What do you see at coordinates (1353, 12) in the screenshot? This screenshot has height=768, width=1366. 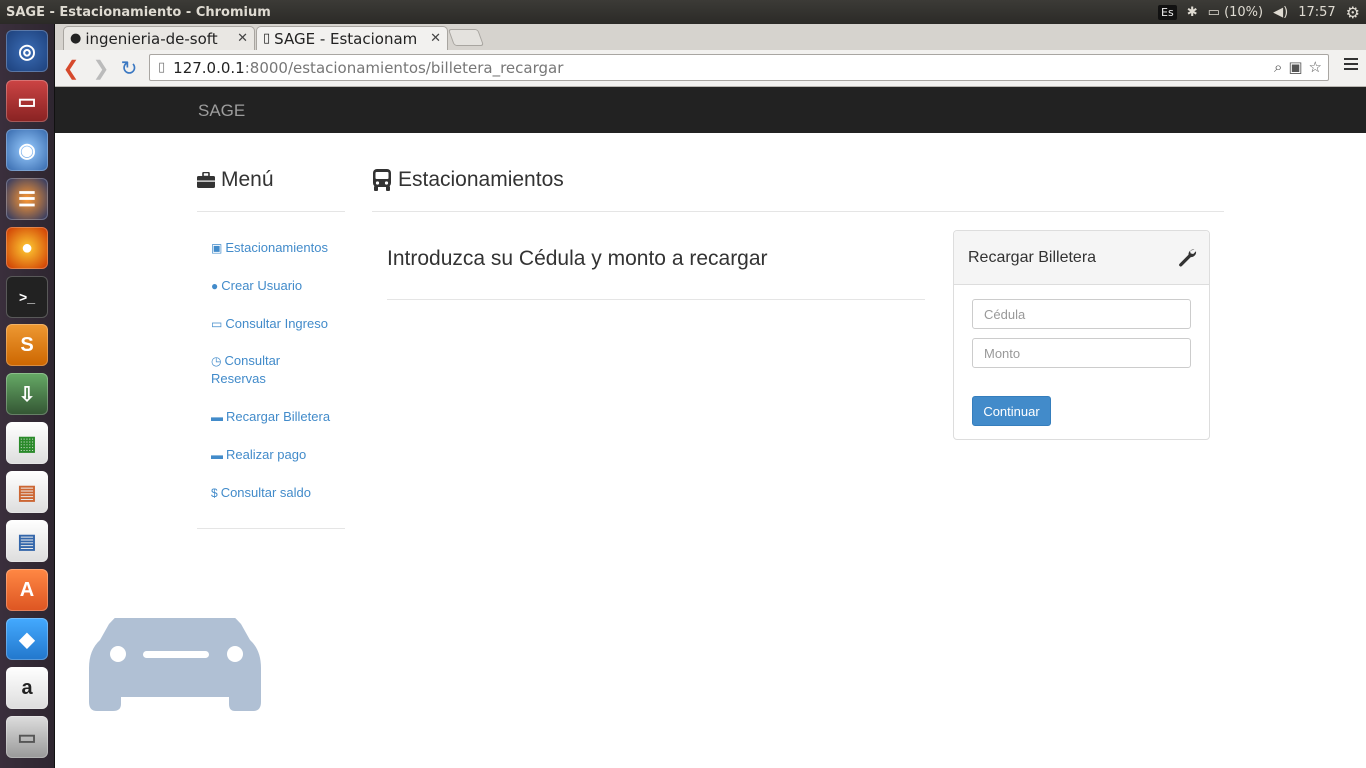 I see `gear-icon: ⚙` at bounding box center [1353, 12].